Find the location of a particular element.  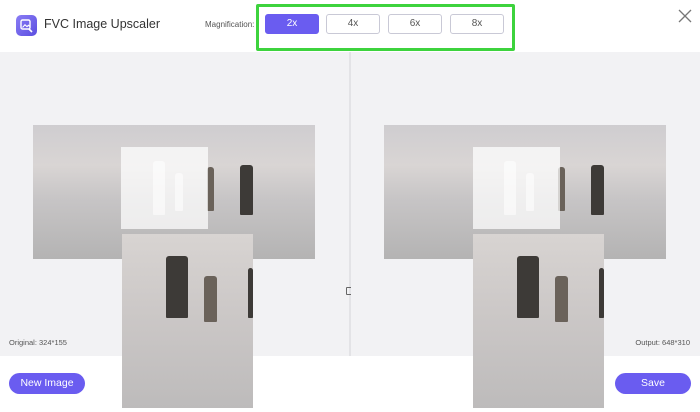

original-zoom-view is located at coordinates (187, 321).